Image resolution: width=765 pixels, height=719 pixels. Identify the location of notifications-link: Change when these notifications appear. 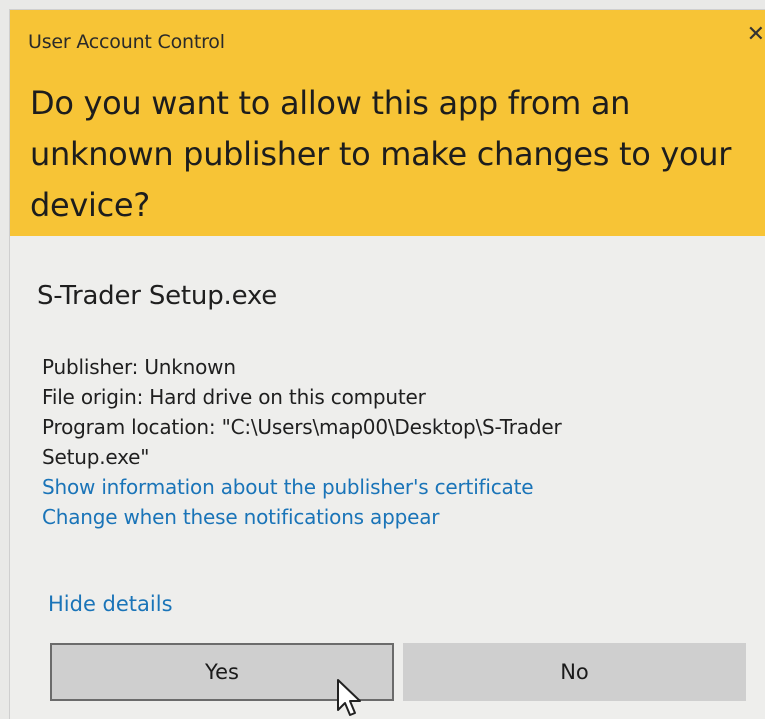
(392, 517).